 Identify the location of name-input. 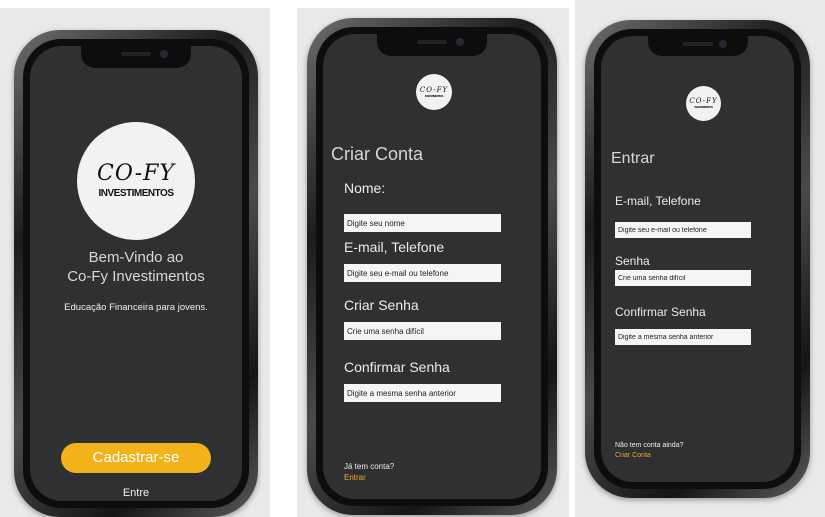
(422, 223).